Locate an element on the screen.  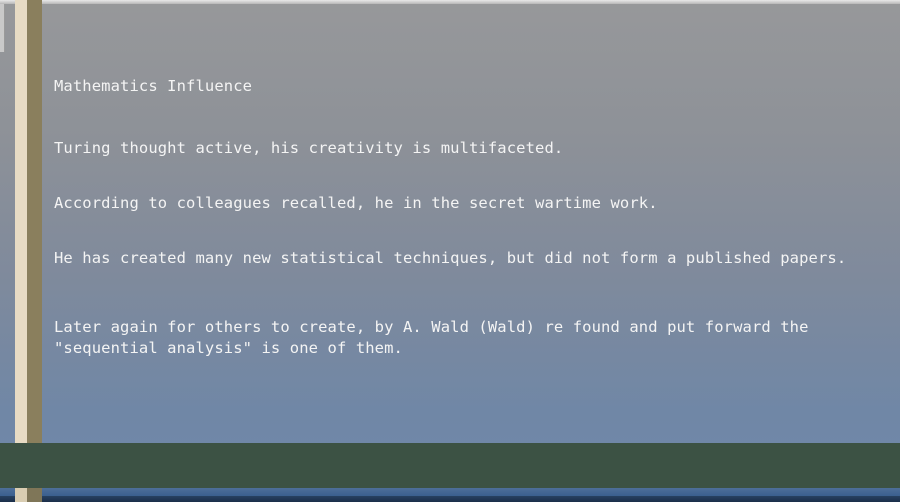
bottom-decorative-stripe-light is located at coordinates (21, 495).